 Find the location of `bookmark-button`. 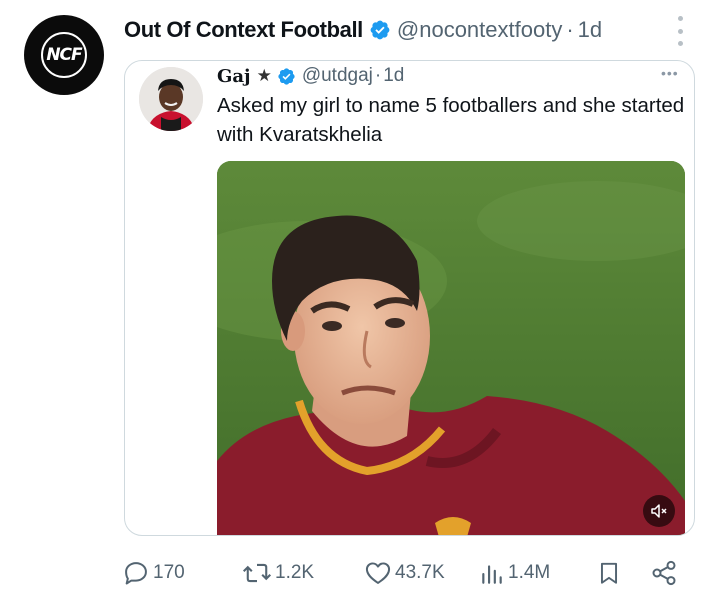

bookmark-button is located at coordinates (609, 573).